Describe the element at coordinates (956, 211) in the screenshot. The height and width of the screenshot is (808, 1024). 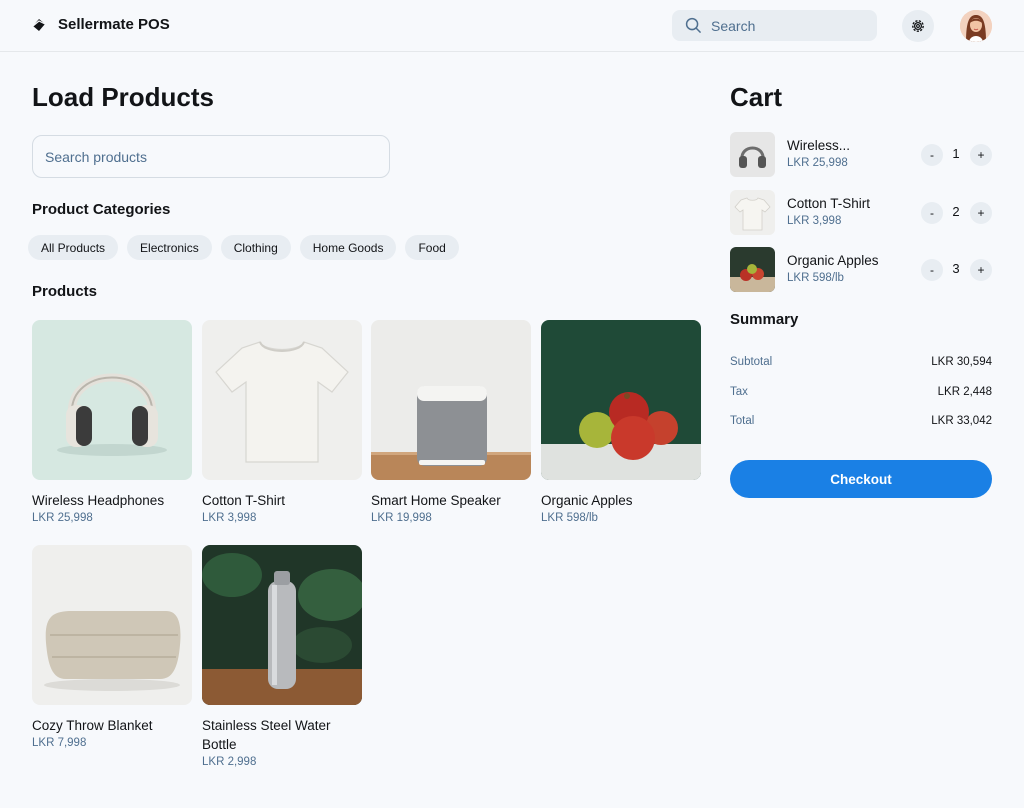
I see `cart-item-qty: 2` at that location.